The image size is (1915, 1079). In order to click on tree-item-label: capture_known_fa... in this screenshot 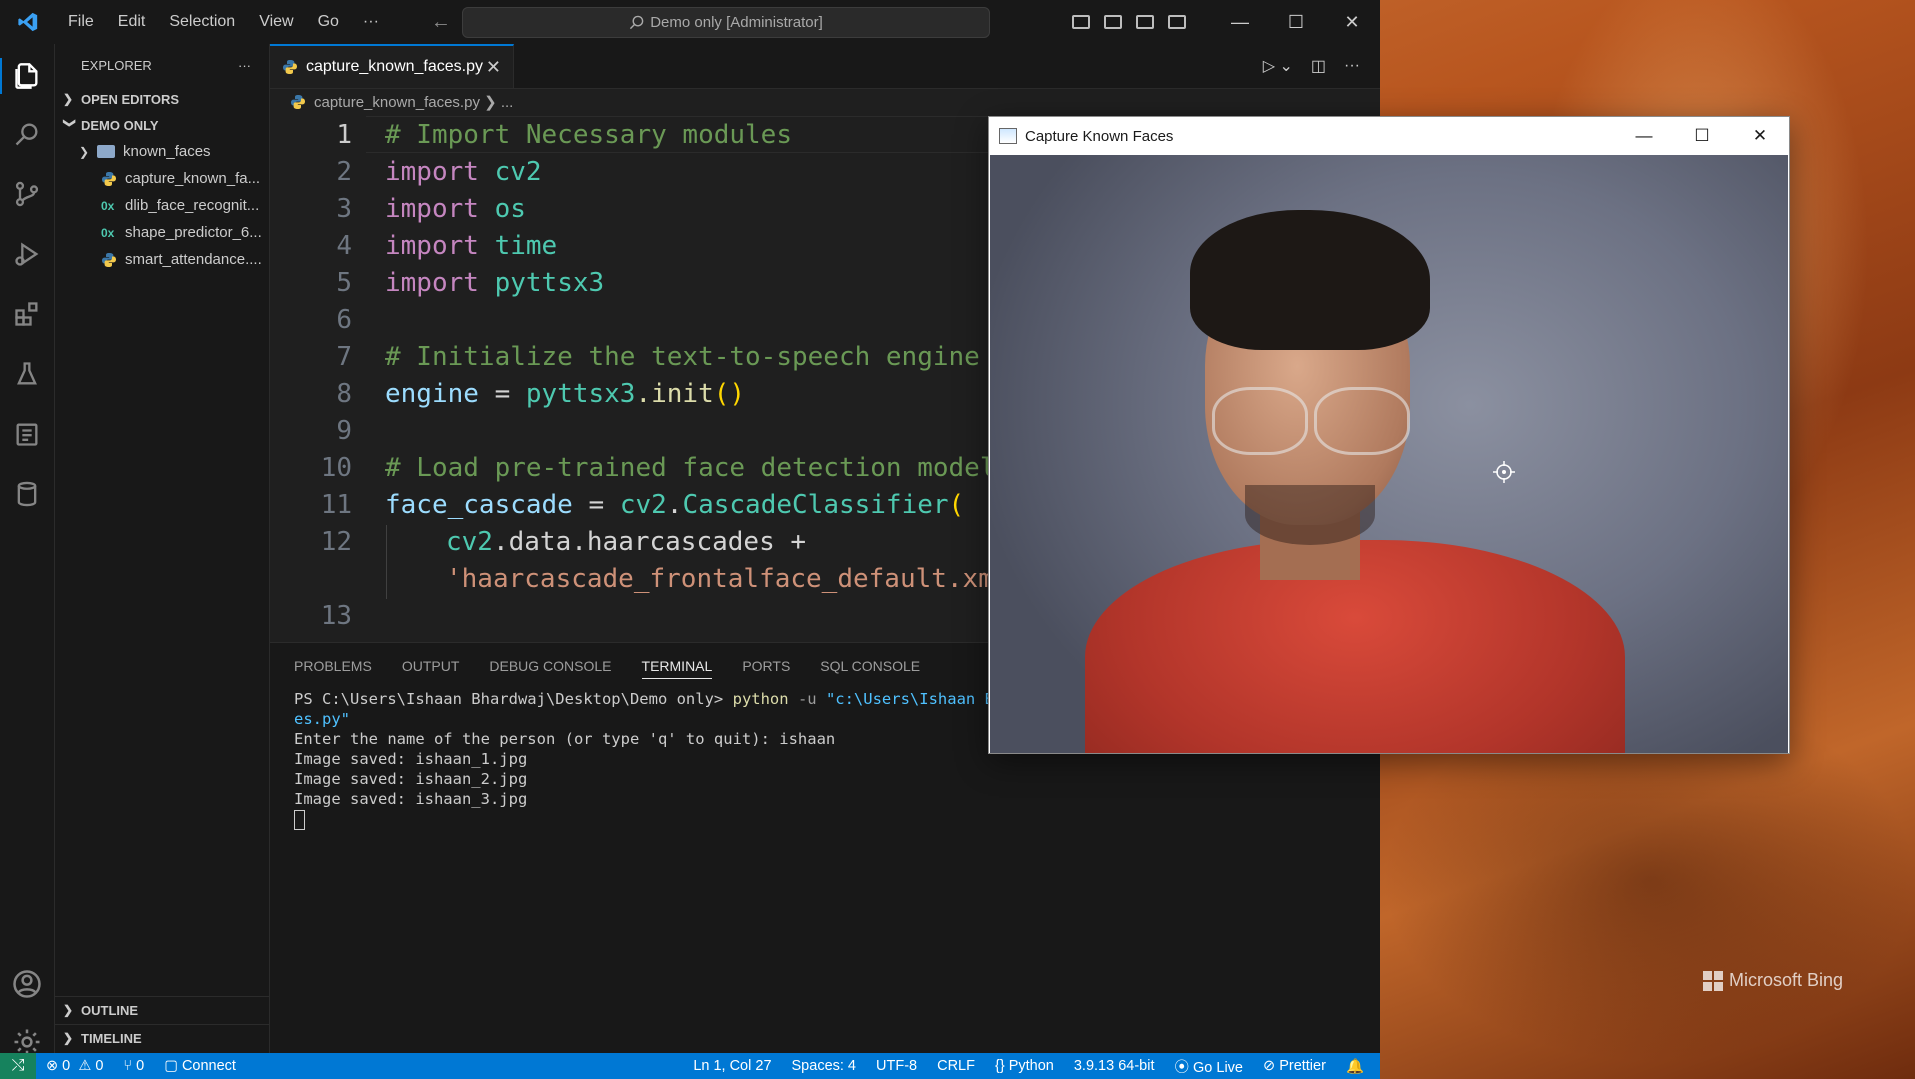, I will do `click(193, 178)`.